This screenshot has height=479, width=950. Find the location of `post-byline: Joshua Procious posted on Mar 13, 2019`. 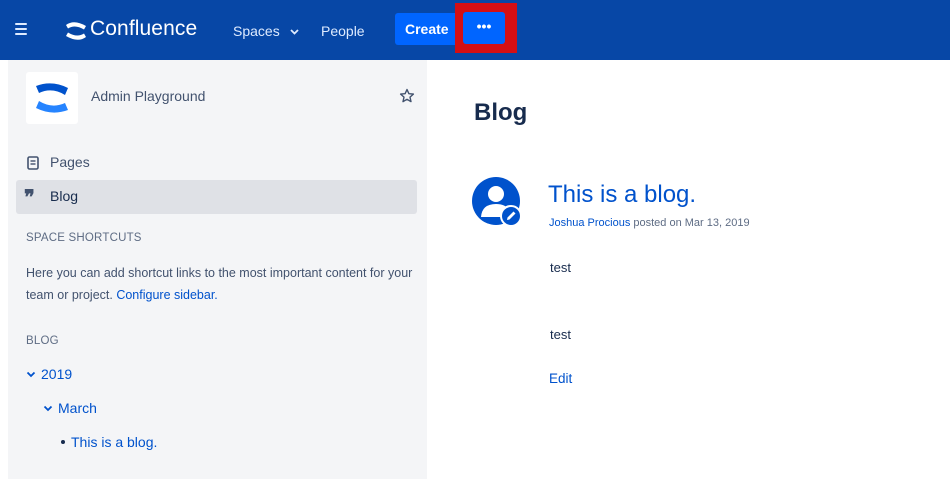

post-byline: Joshua Procious posted on Mar 13, 2019 is located at coordinates (649, 223).